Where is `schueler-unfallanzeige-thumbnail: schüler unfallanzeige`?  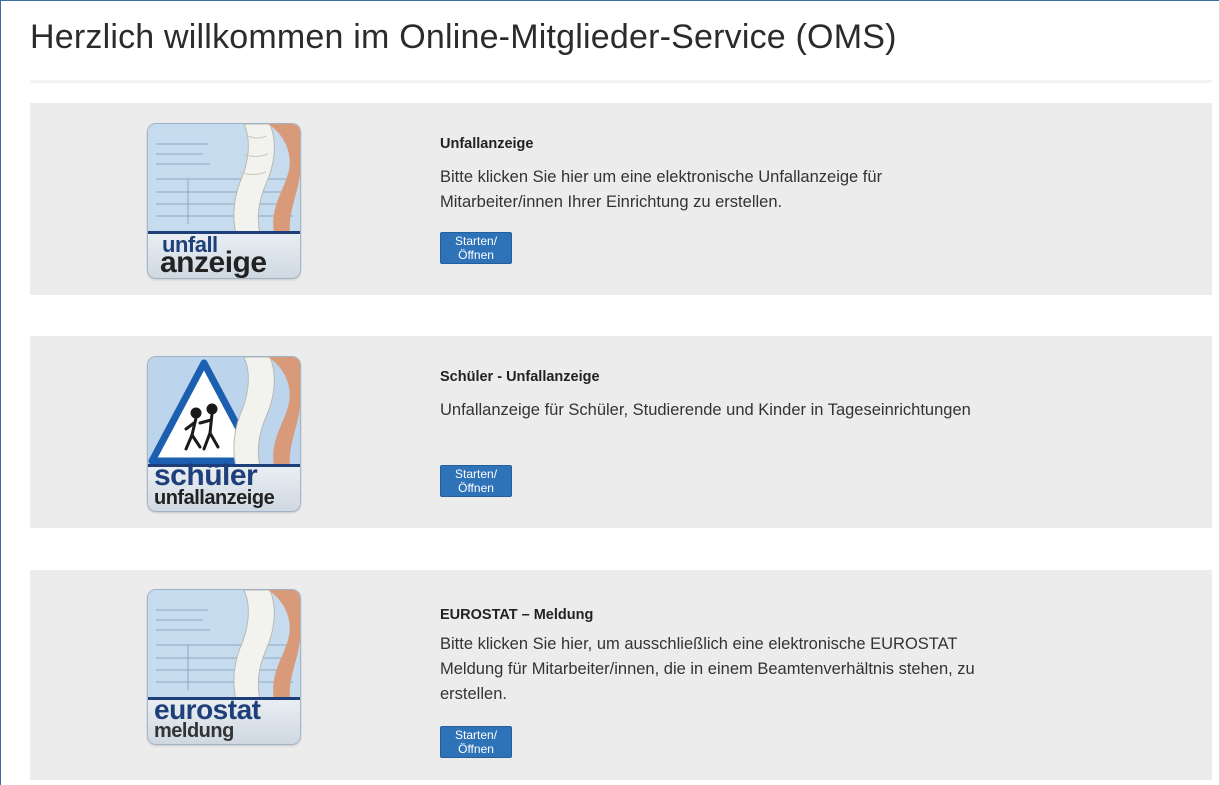 schueler-unfallanzeige-thumbnail: schüler unfallanzeige is located at coordinates (224, 434).